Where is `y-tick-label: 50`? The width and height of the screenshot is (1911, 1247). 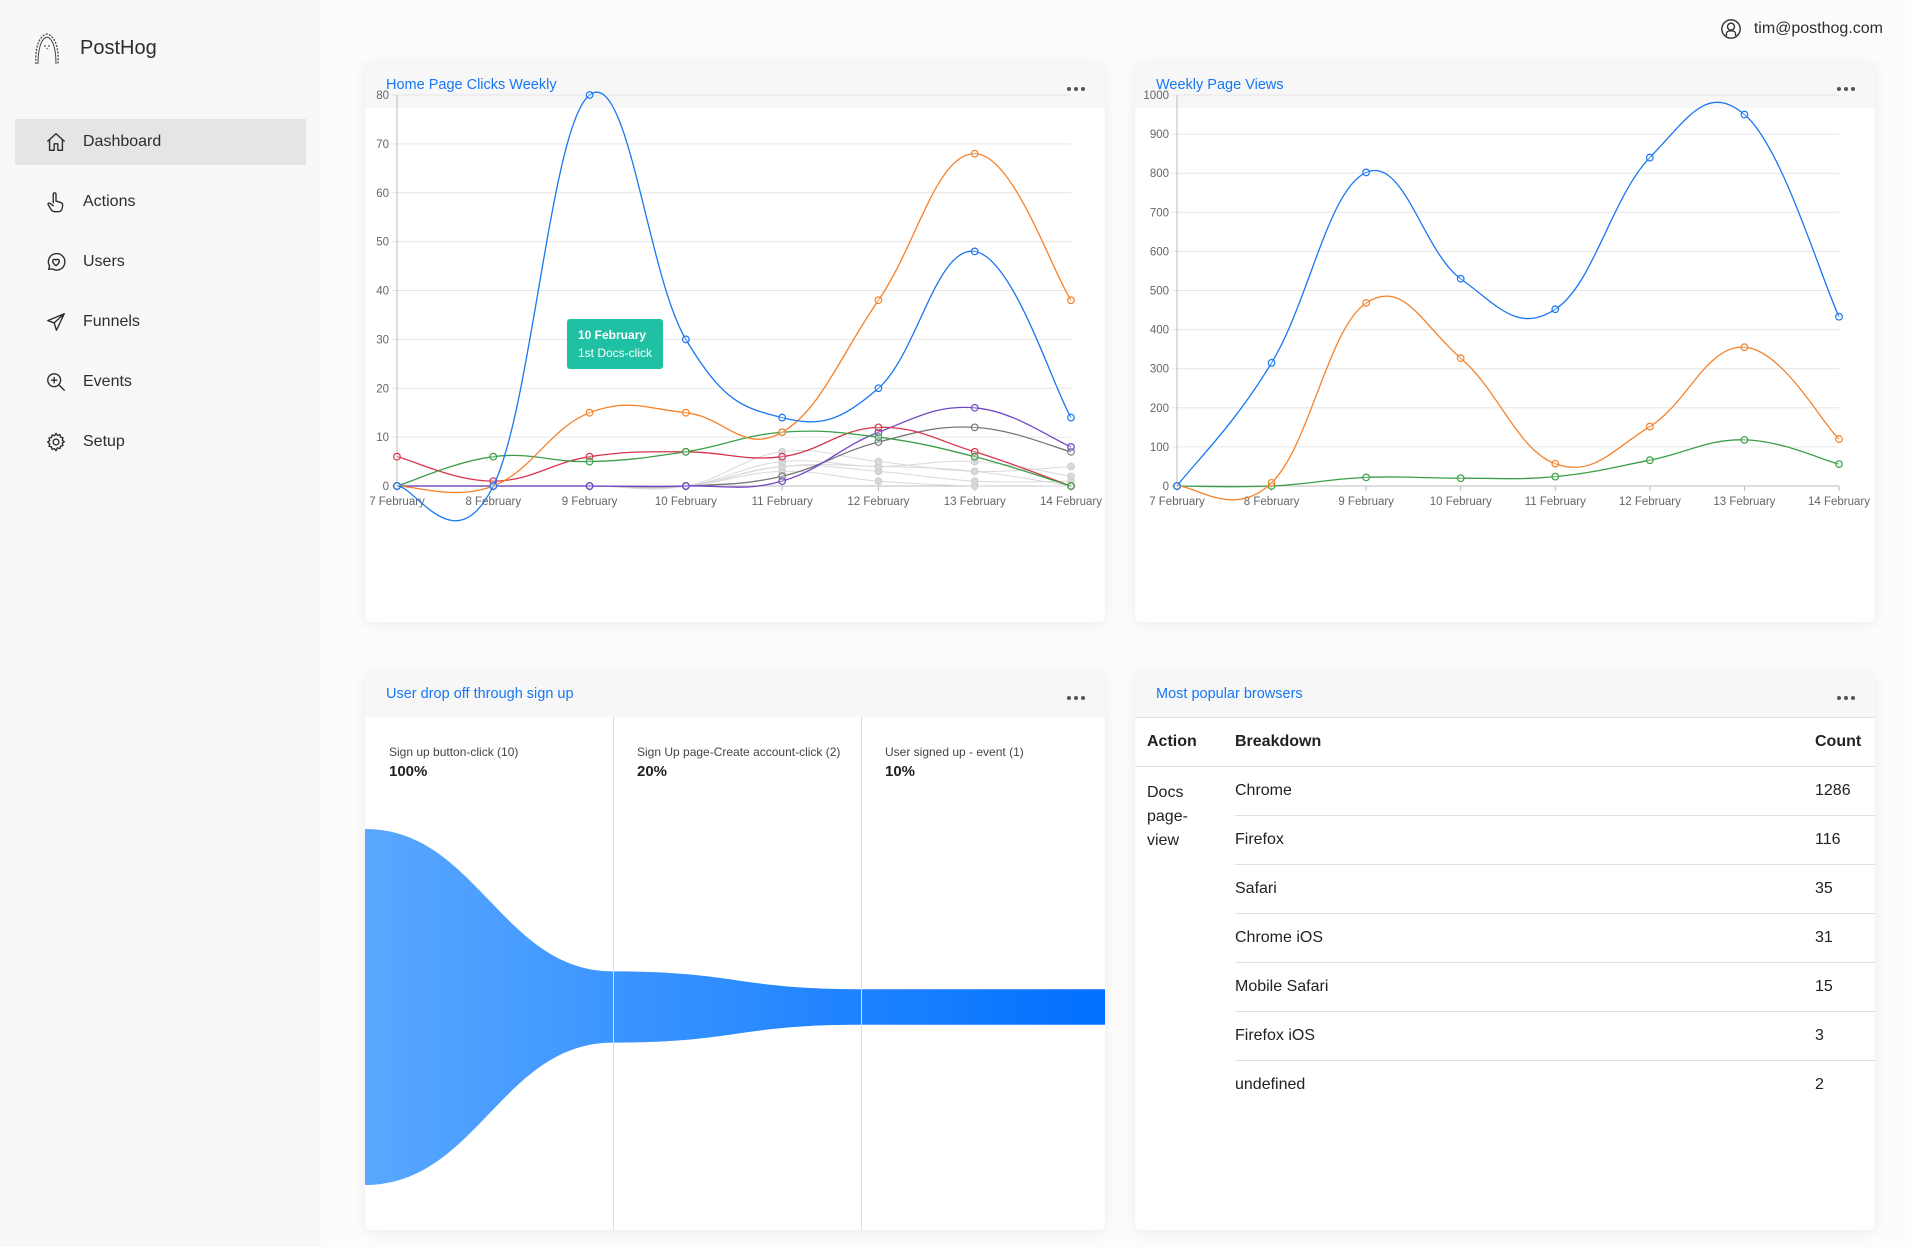 y-tick-label: 50 is located at coordinates (382, 243).